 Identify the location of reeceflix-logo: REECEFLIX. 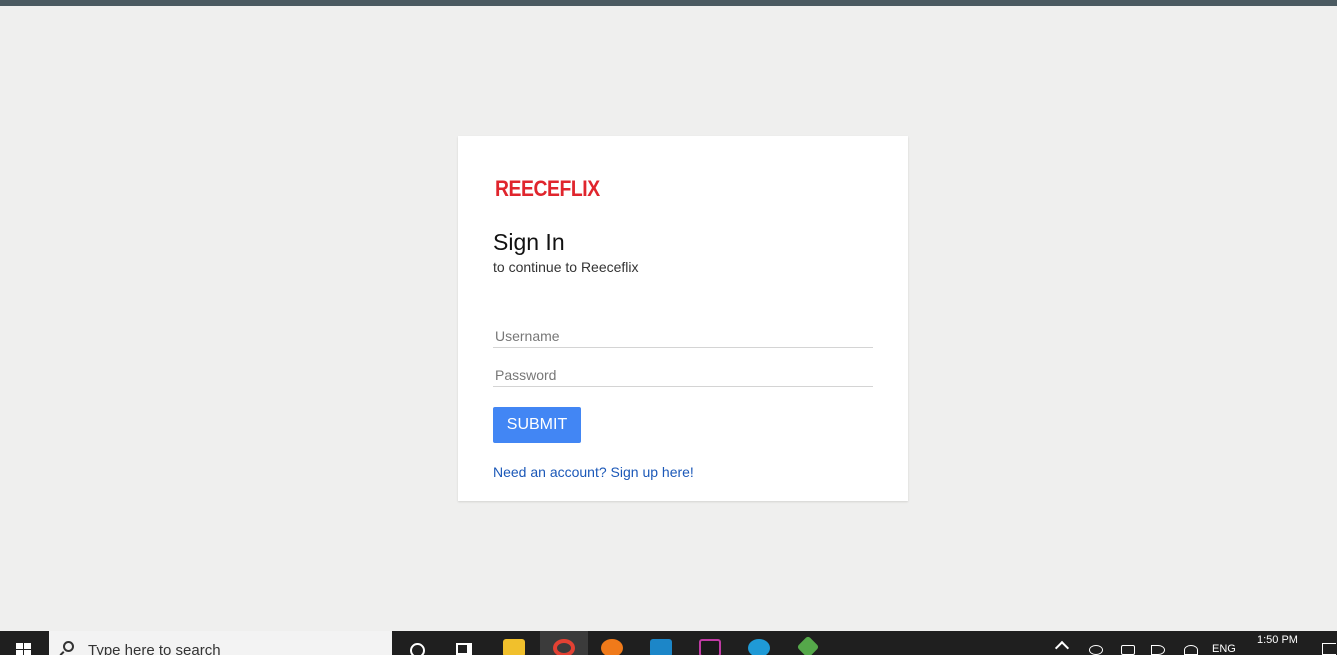
(547, 188).